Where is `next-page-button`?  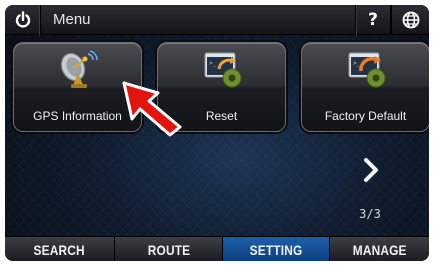 next-page-button is located at coordinates (371, 170).